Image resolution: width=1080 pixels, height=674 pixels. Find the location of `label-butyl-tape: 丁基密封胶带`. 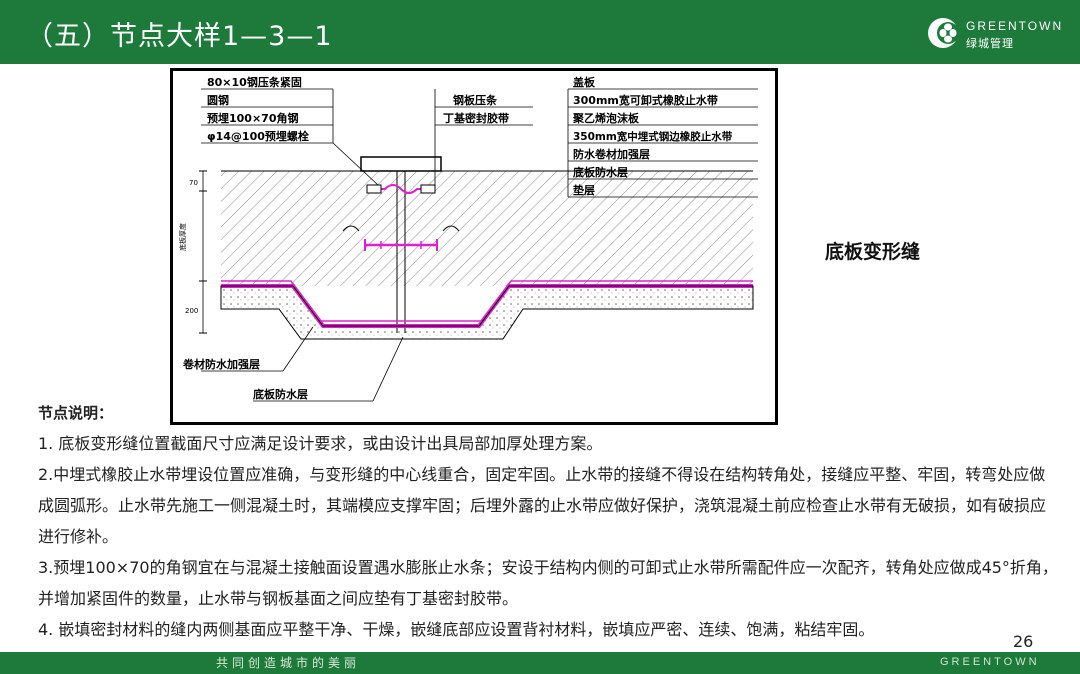

label-butyl-tape: 丁基密封胶带 is located at coordinates (476, 118).